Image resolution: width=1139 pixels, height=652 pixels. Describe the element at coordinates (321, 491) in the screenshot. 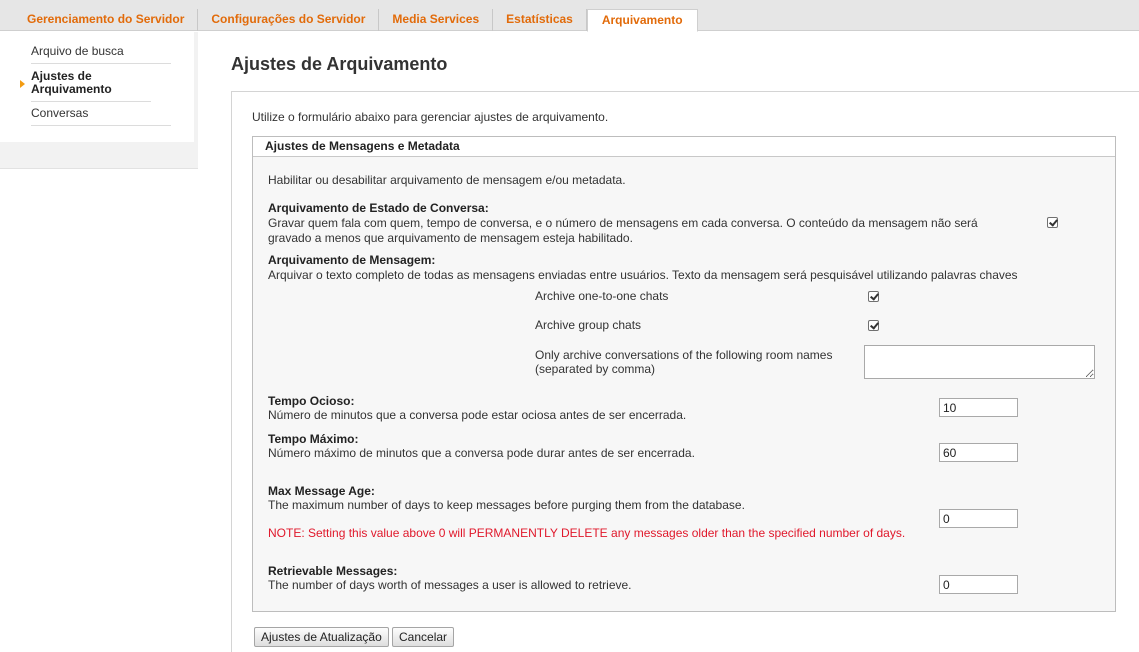

I see `max-age-label: Max Message Age:` at that location.